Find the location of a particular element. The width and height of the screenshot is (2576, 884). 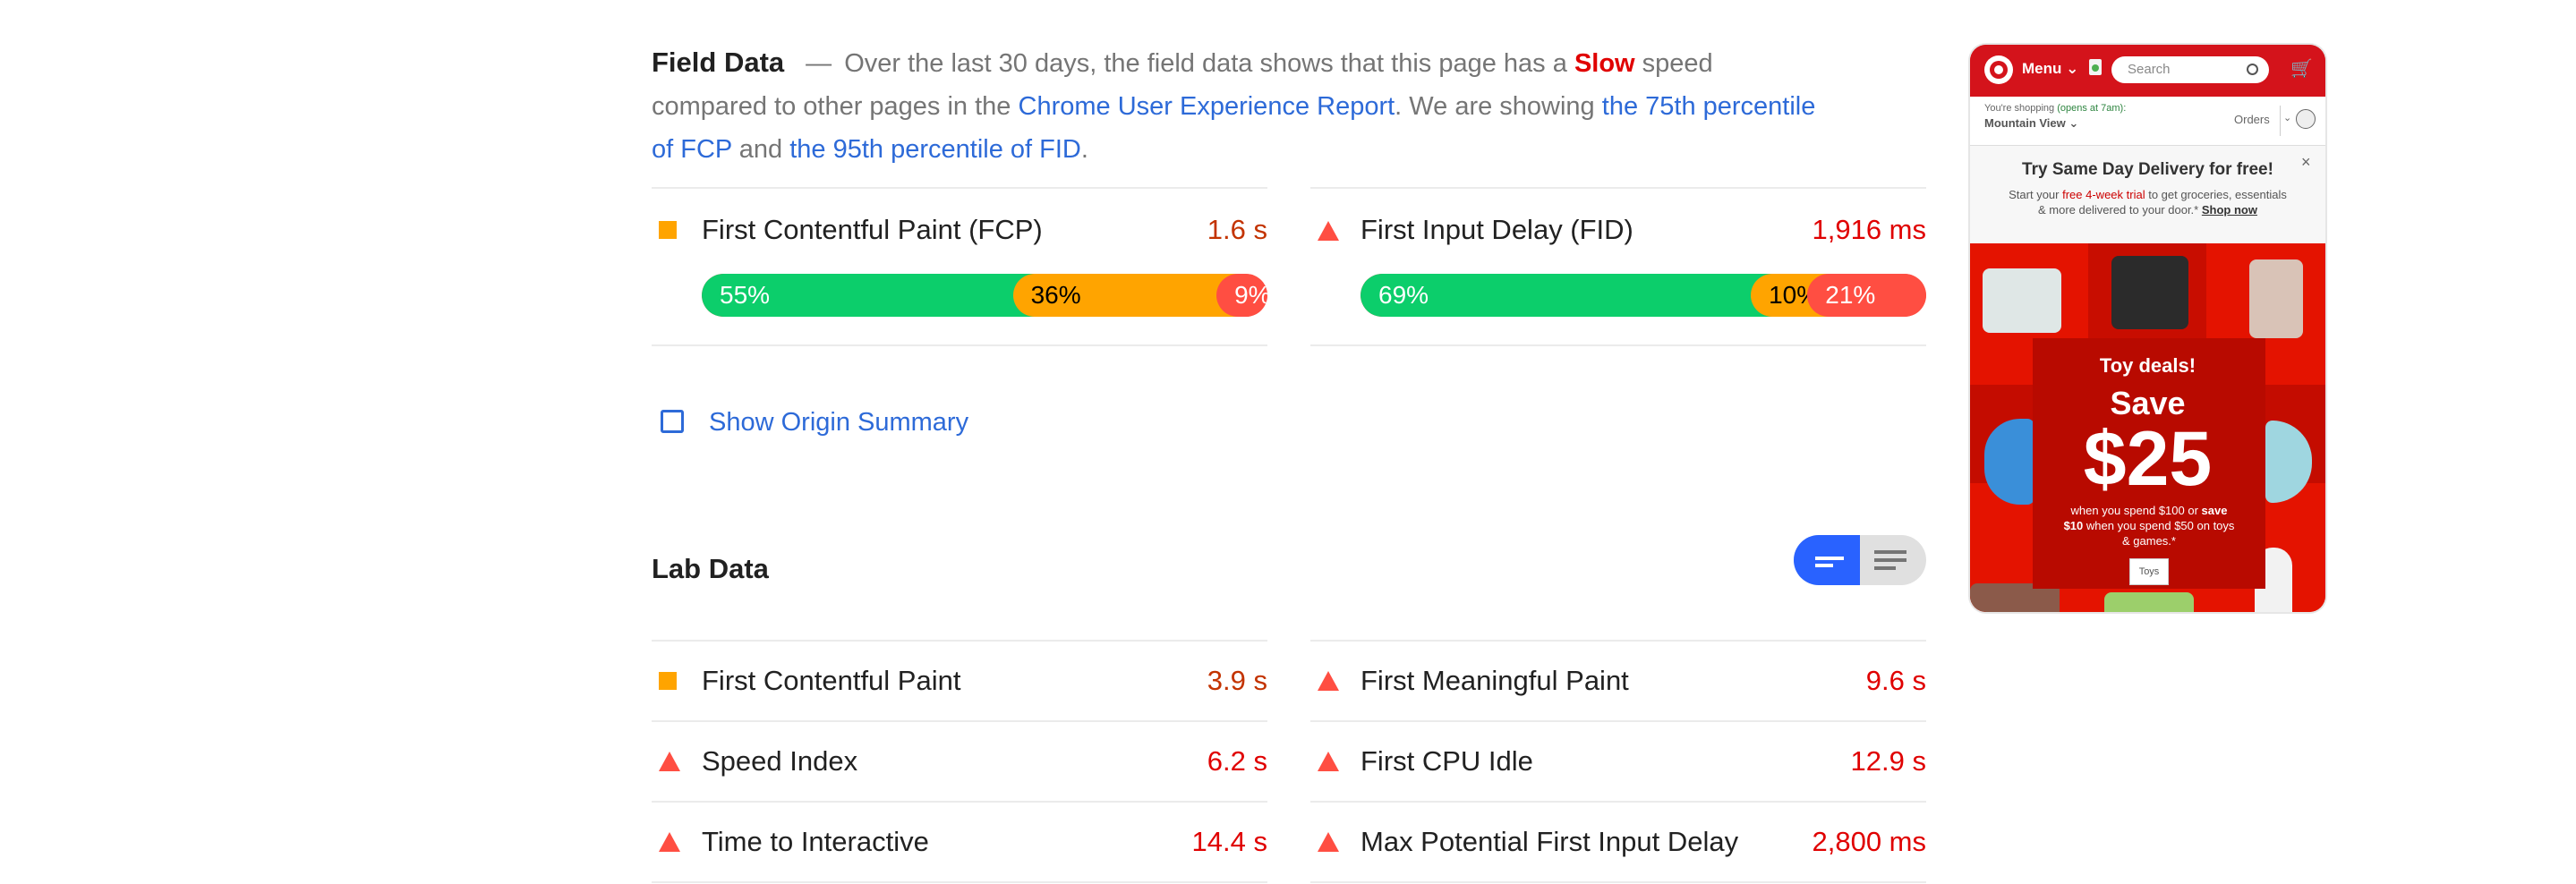

metric-name: Time to Interactive is located at coordinates (815, 841).